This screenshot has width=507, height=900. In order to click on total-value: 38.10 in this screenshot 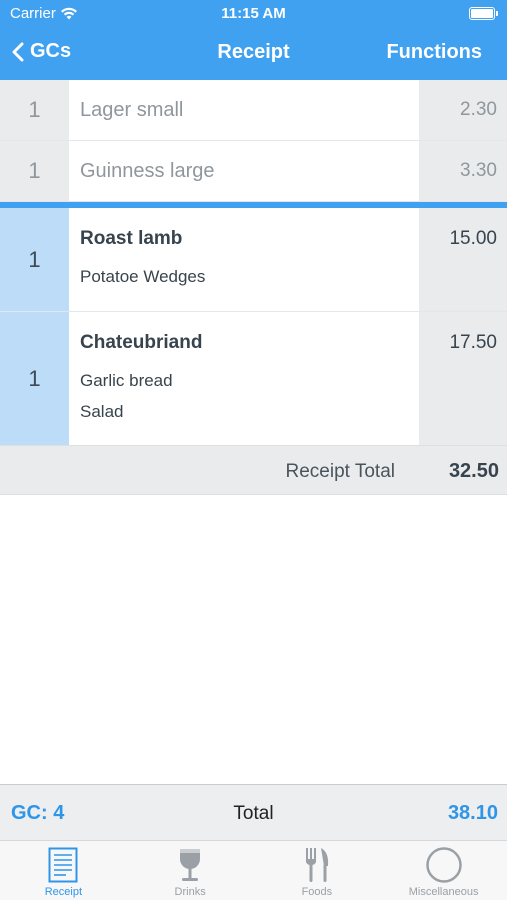, I will do `click(472, 813)`.